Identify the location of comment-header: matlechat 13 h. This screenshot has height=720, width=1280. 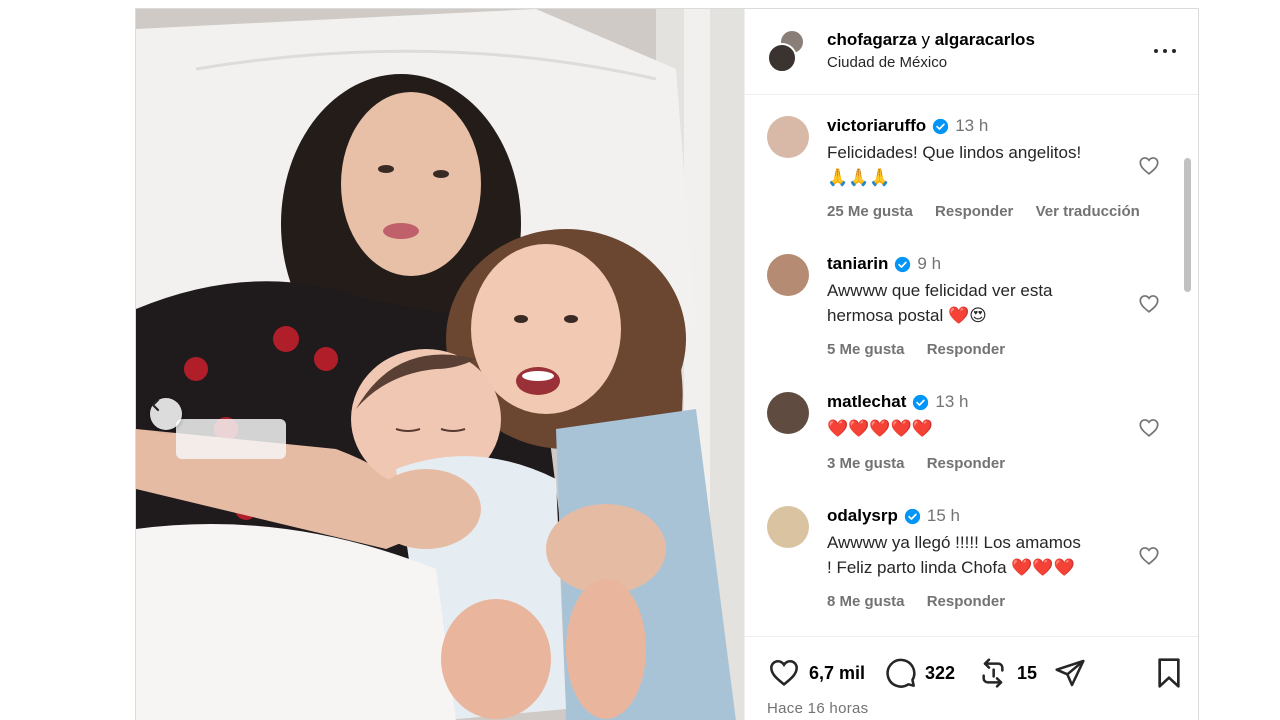
(897, 402).